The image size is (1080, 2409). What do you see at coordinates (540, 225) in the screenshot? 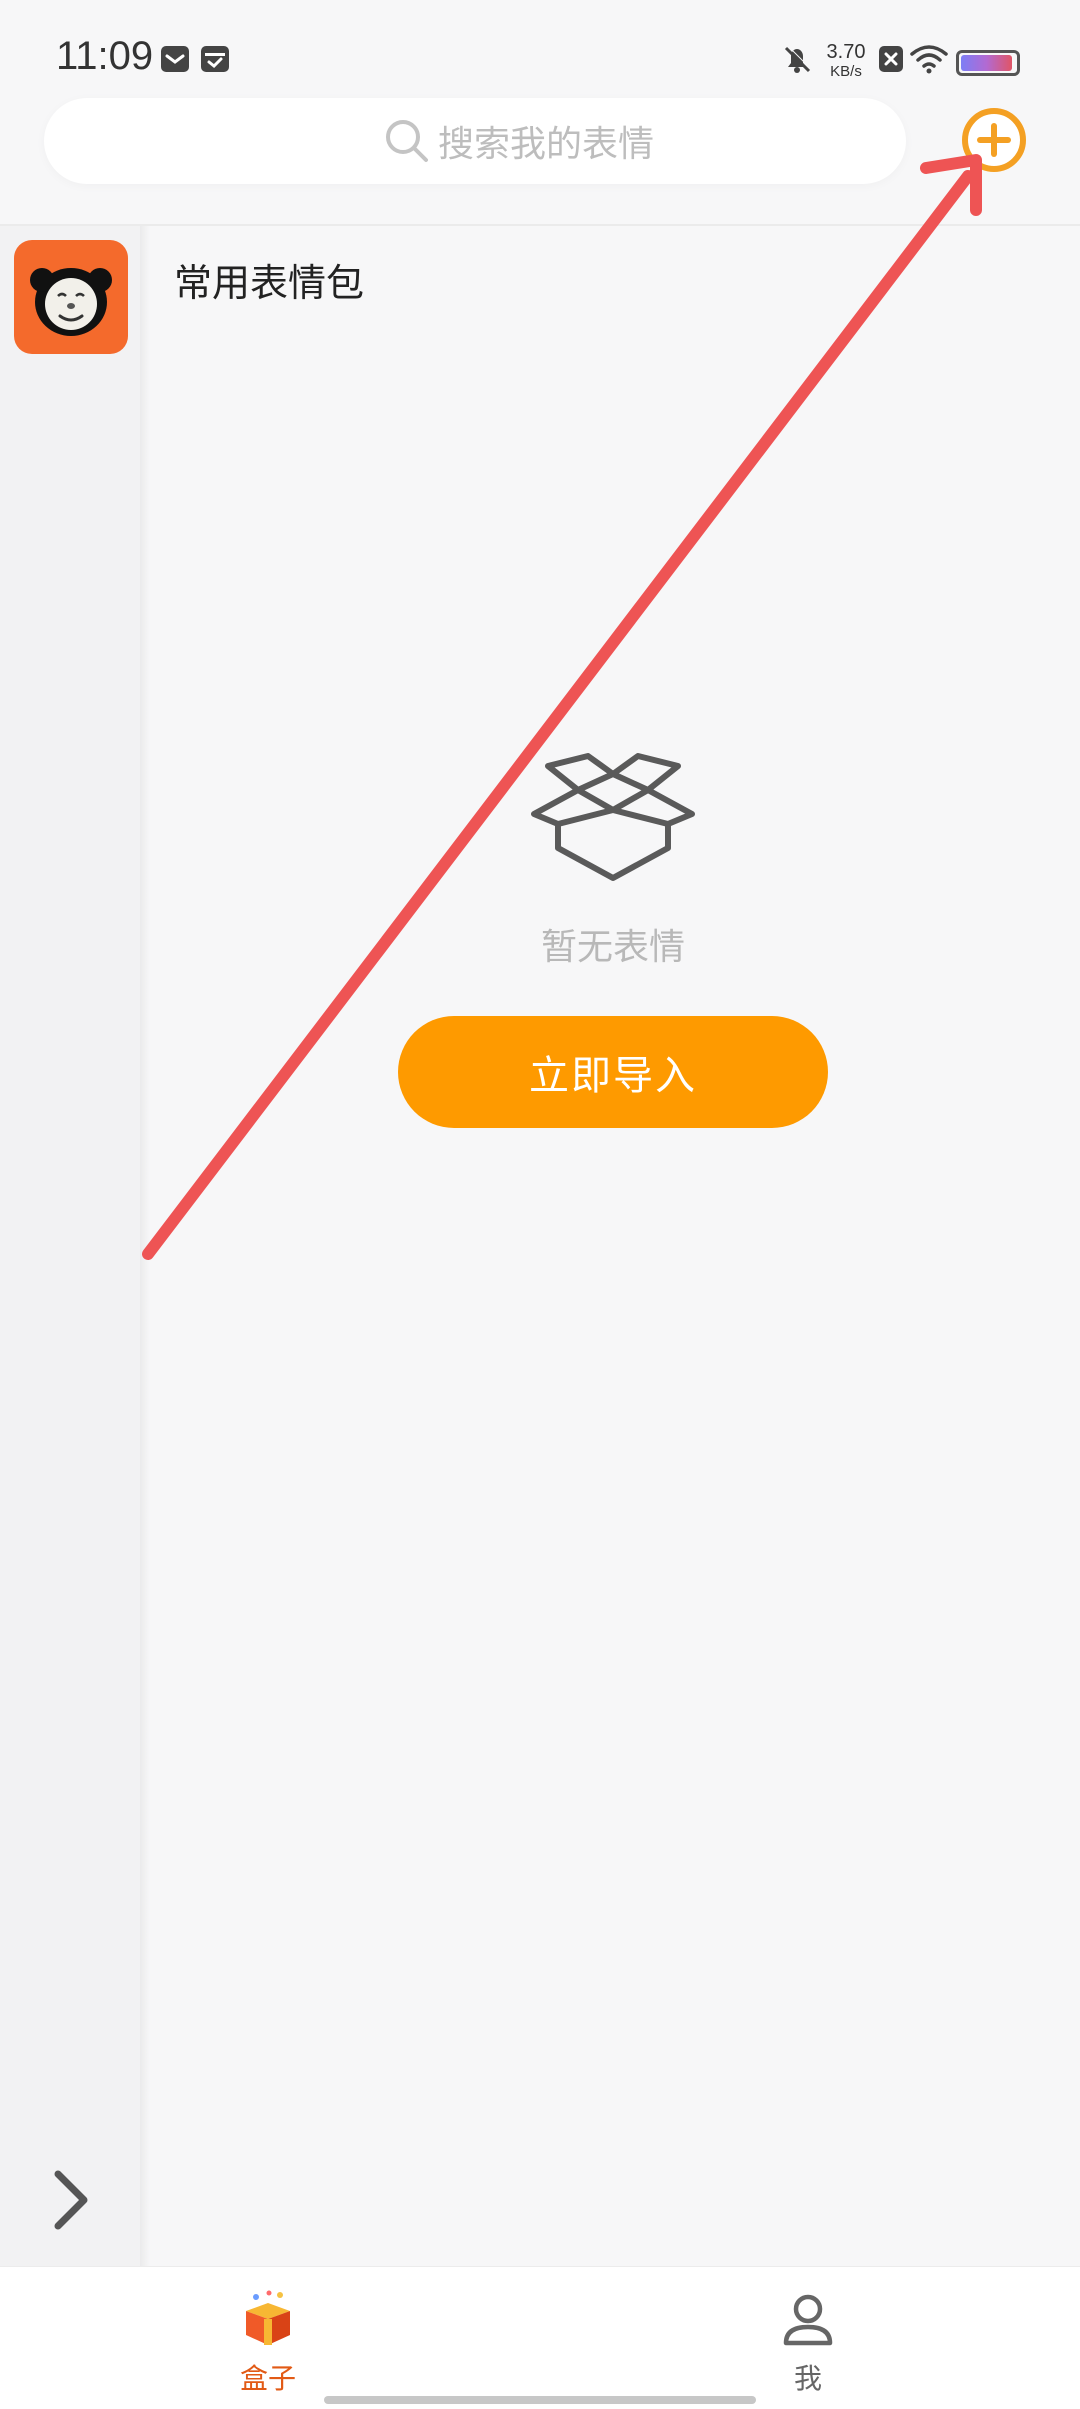
I see `header-divider` at bounding box center [540, 225].